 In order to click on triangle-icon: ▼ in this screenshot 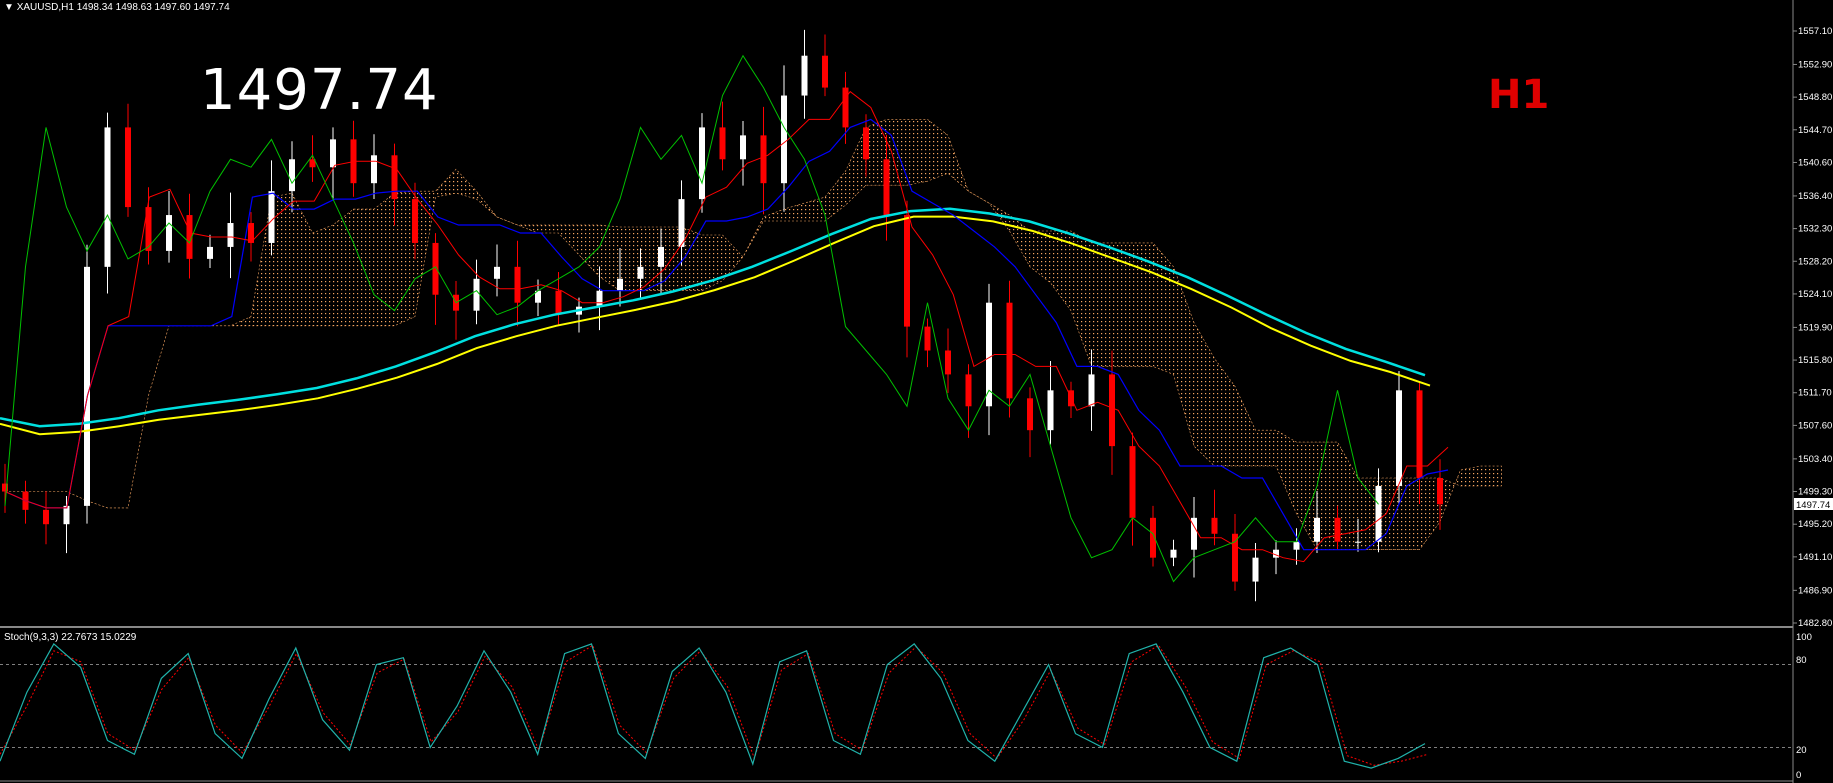, I will do `click(10, 7)`.